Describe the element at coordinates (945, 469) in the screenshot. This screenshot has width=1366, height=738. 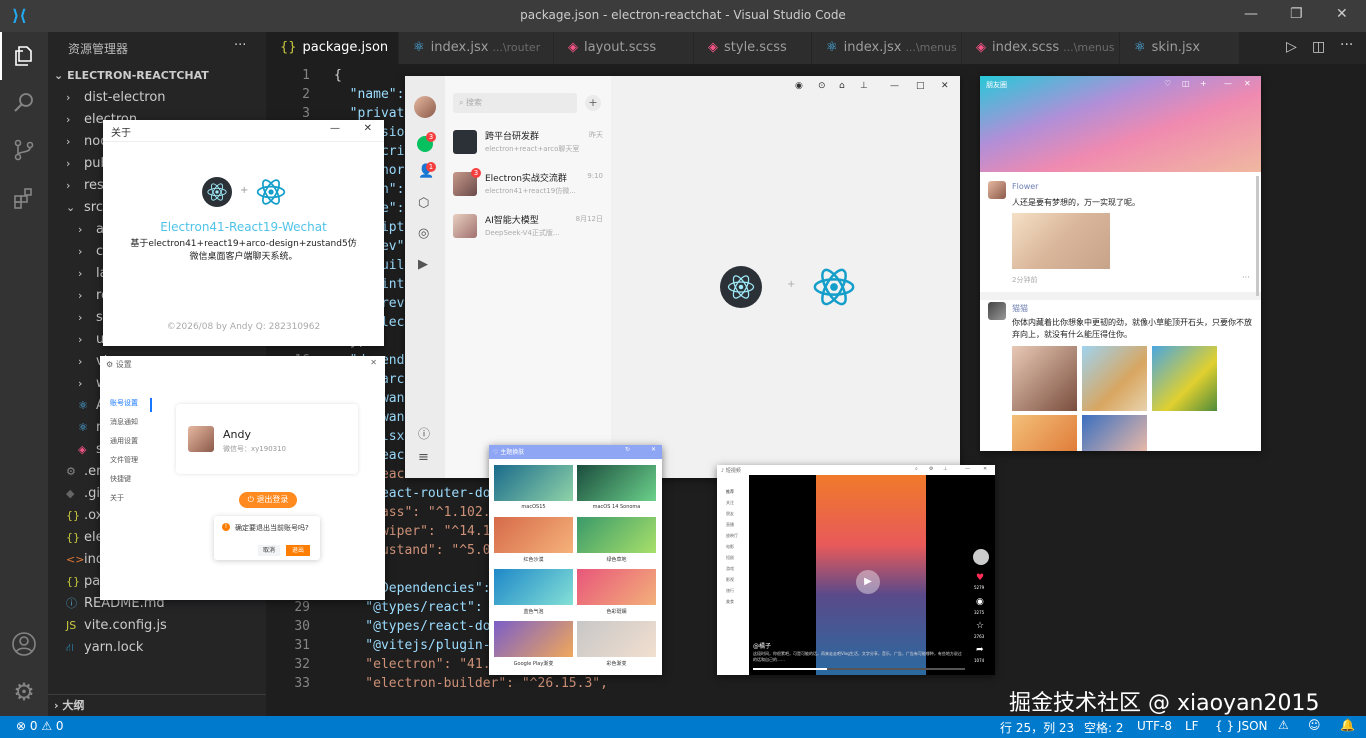
I see `video-pin-icon: ⊥` at that location.